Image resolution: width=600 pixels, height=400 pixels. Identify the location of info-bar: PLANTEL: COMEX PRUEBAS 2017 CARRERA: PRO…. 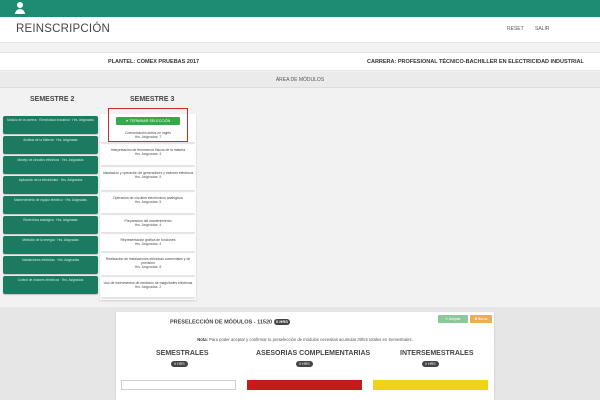
(300, 61).